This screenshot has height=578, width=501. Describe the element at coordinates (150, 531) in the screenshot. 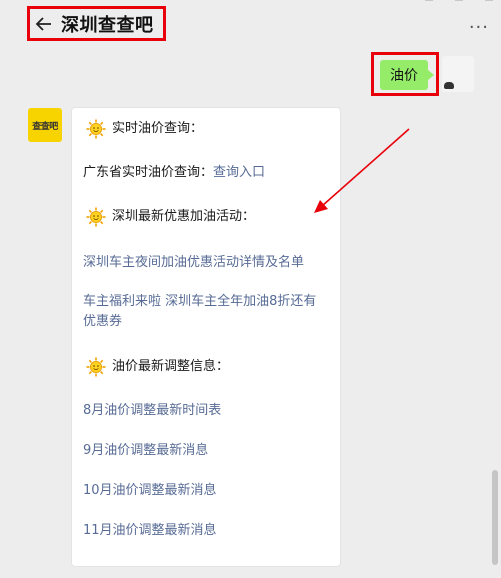

I see `nov-adjustment-link: 11月油价调整最新消息` at that location.